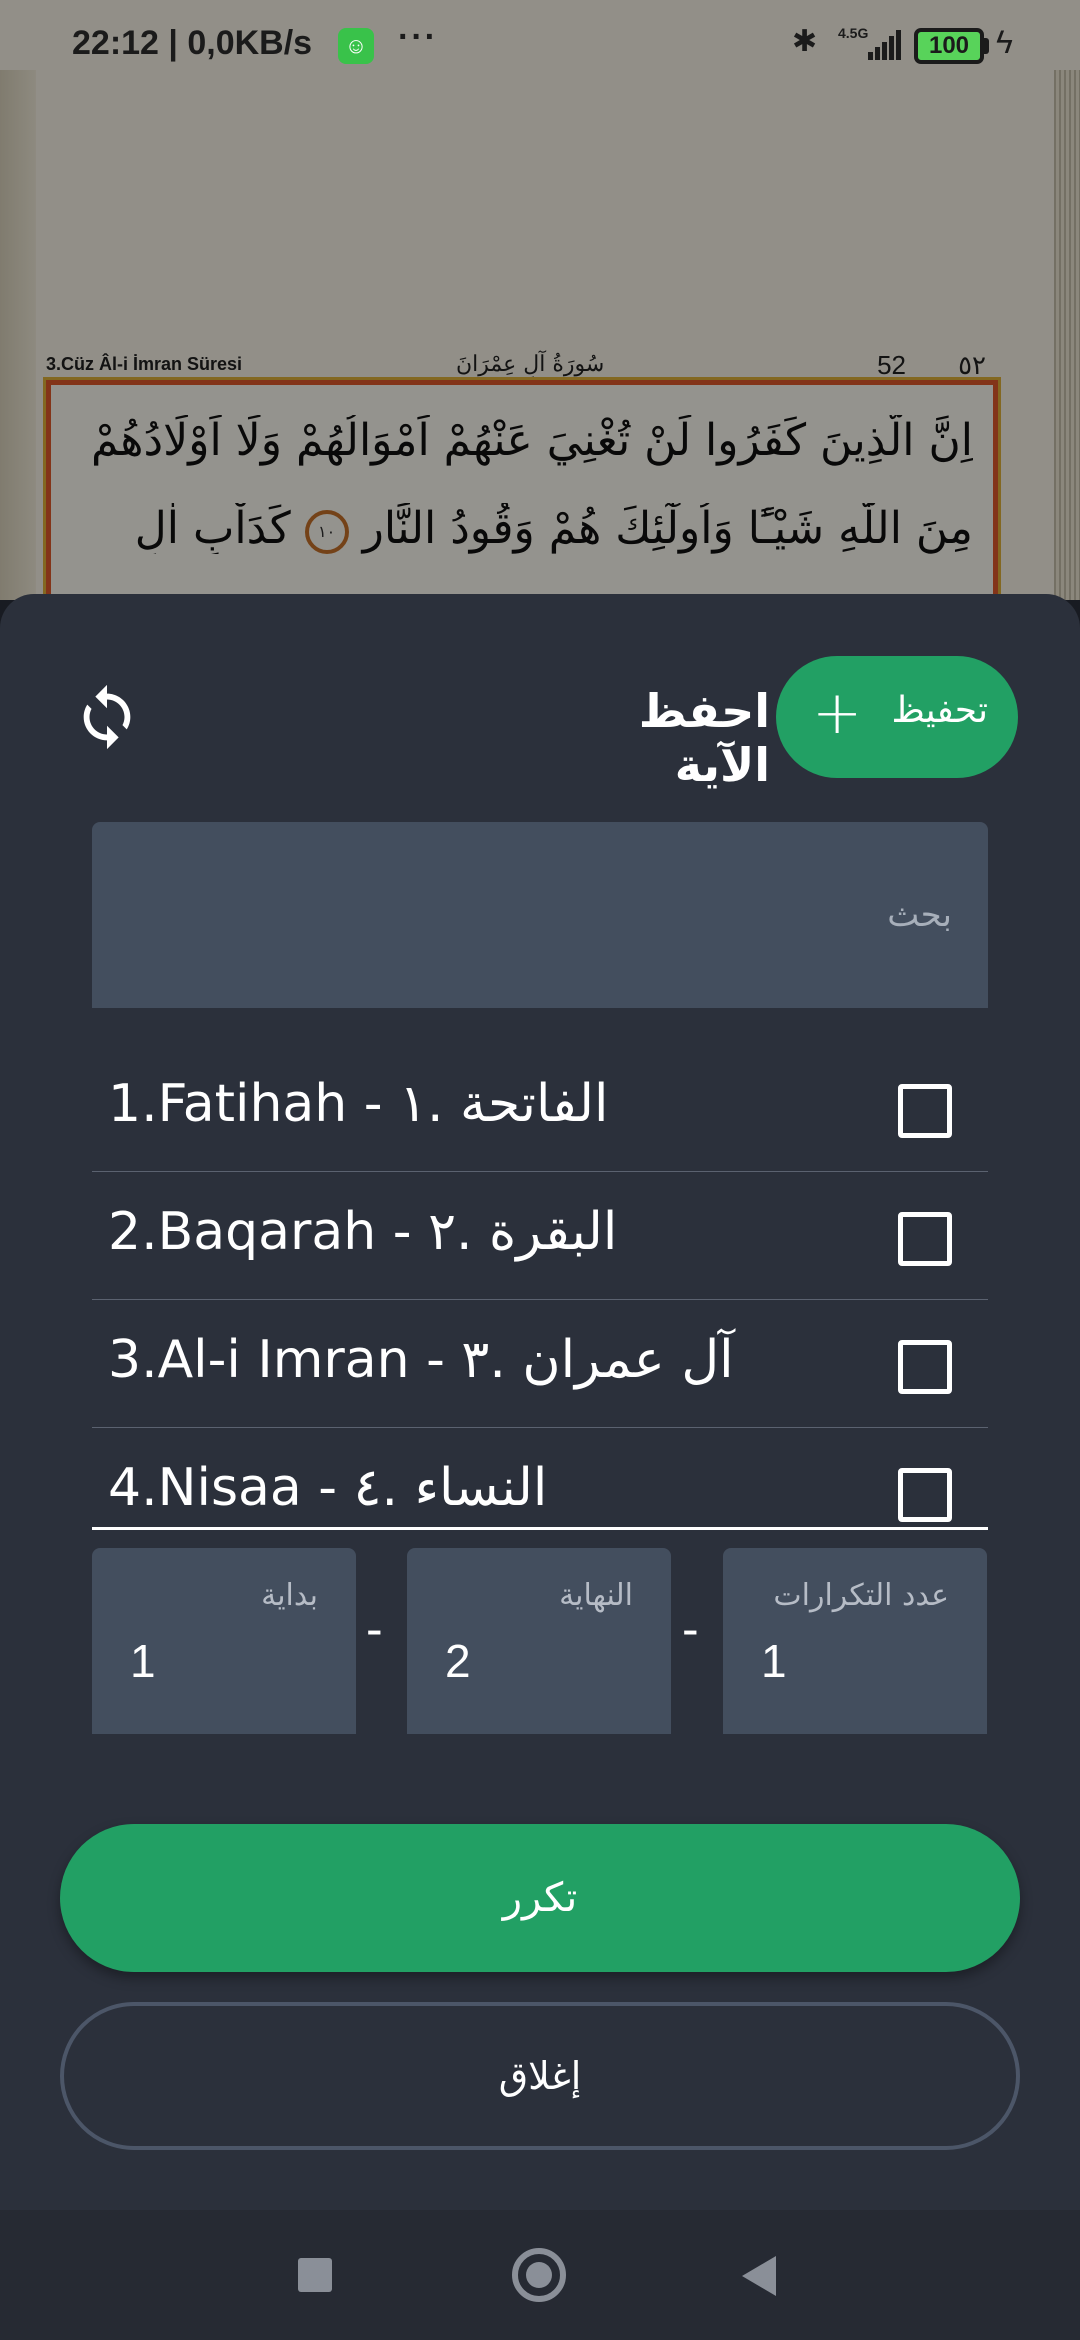  I want to click on repetitions-field: عدد التكرارات 1, so click(855, 1641).